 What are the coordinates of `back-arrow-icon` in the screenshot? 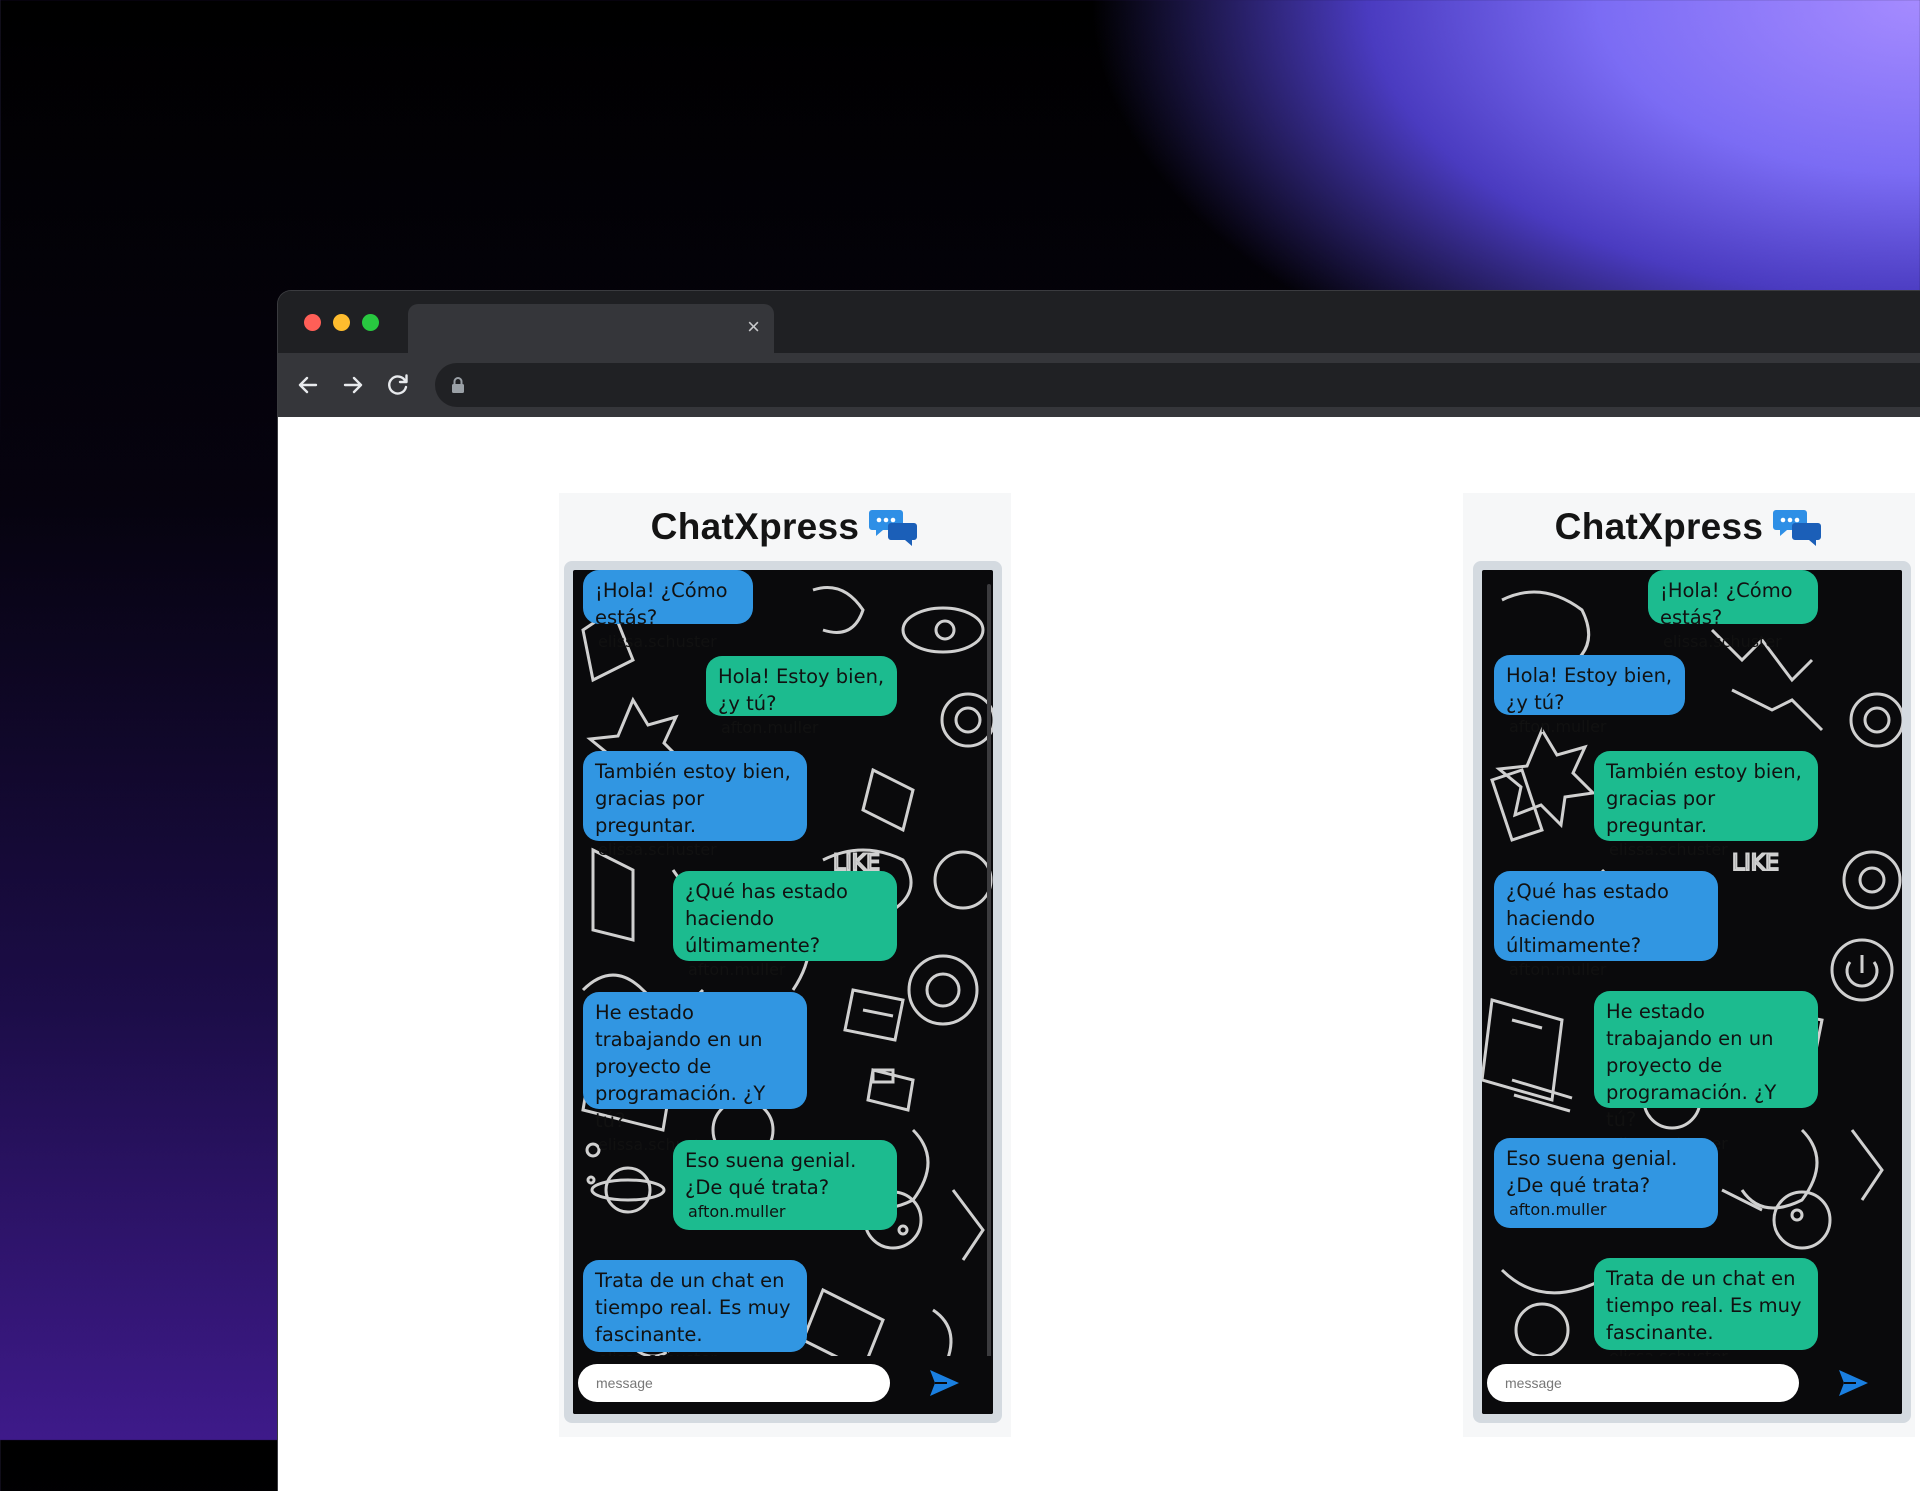 It's located at (308, 385).